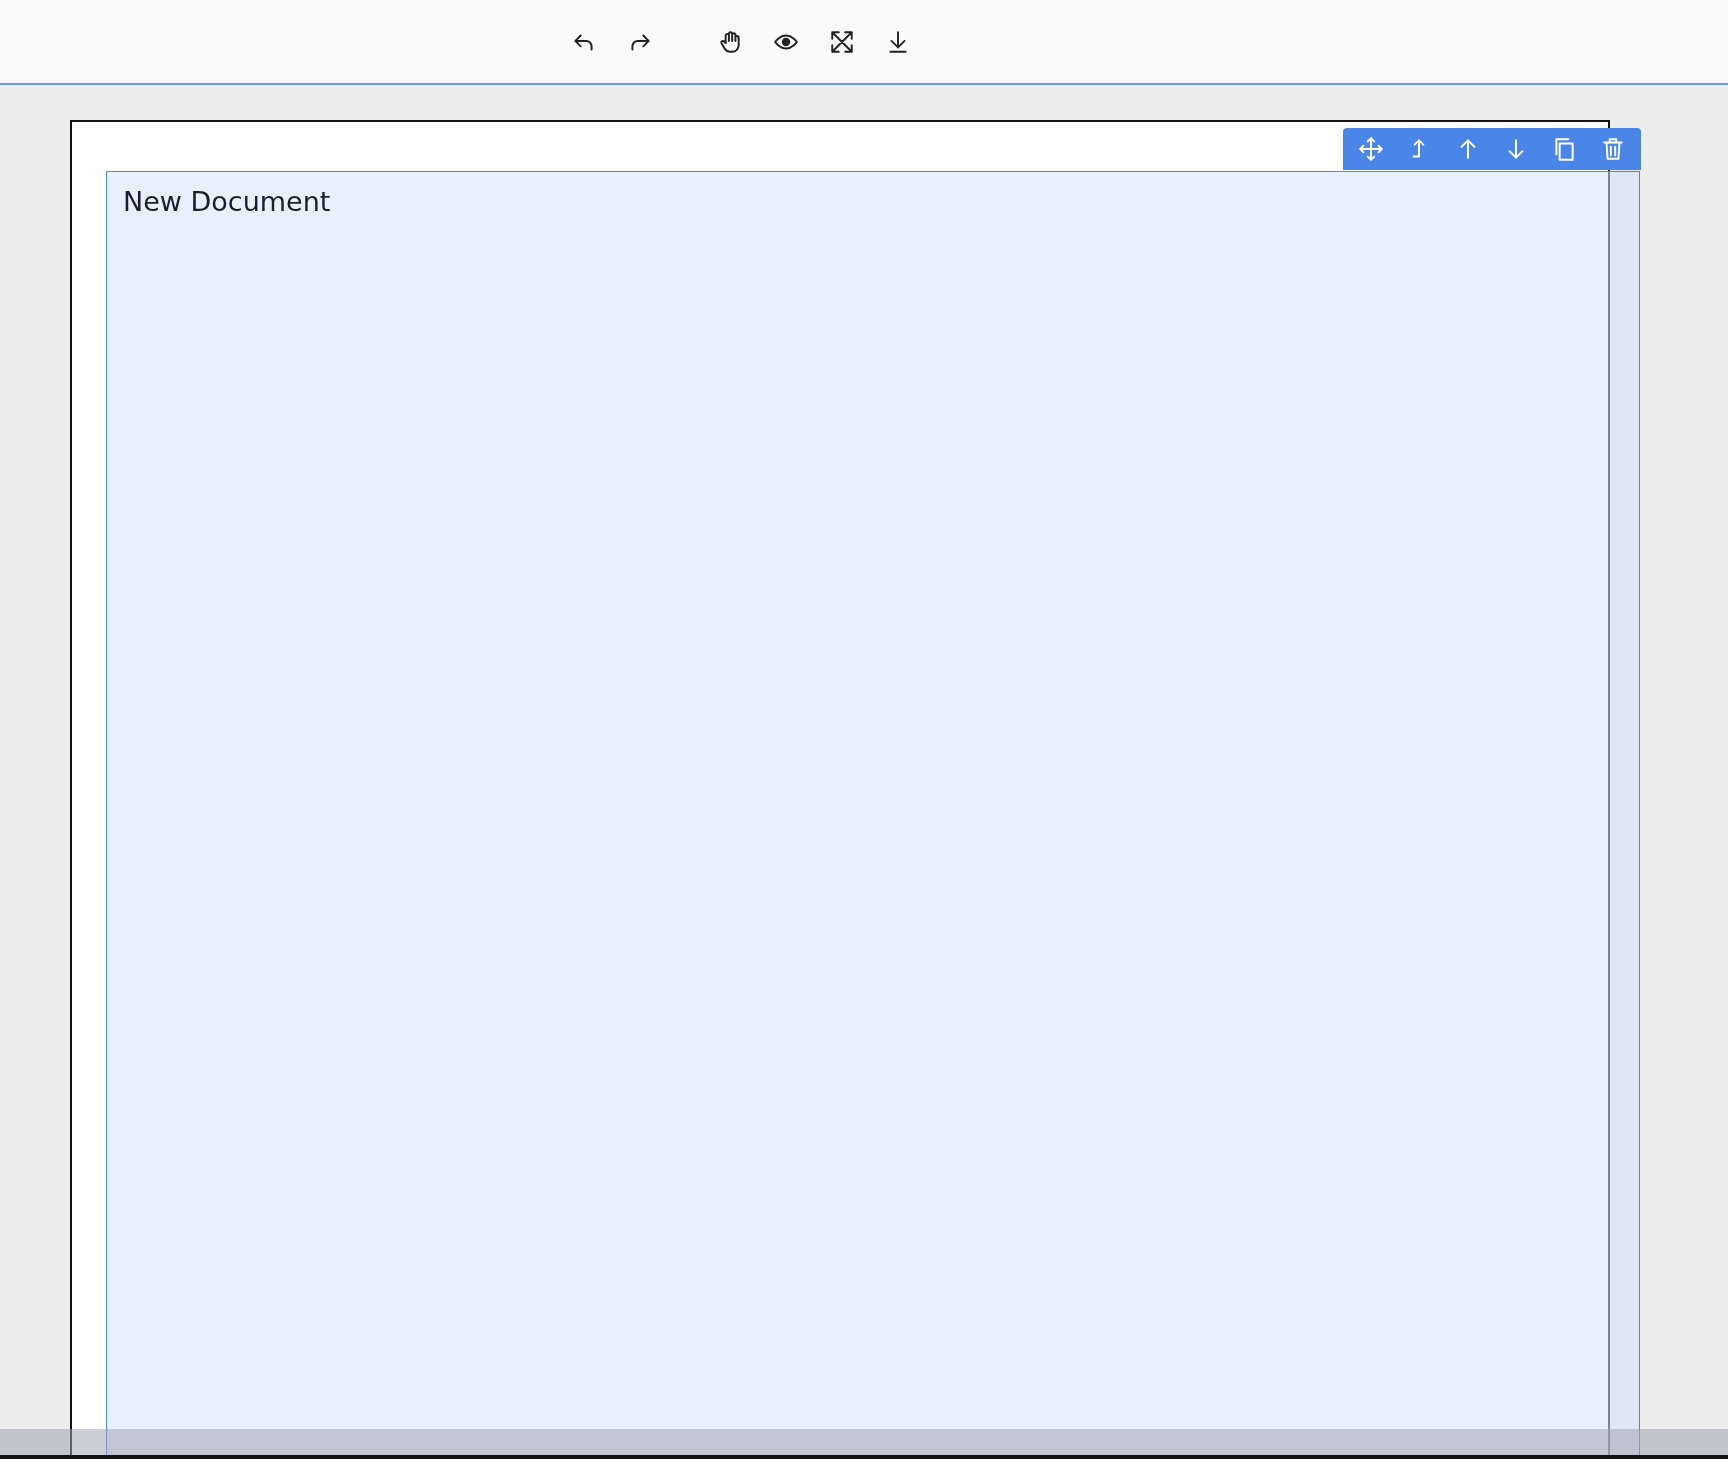 The image size is (1728, 1459). Describe the element at coordinates (864, 1442) in the screenshot. I see `horizontal-scrollbar` at that location.